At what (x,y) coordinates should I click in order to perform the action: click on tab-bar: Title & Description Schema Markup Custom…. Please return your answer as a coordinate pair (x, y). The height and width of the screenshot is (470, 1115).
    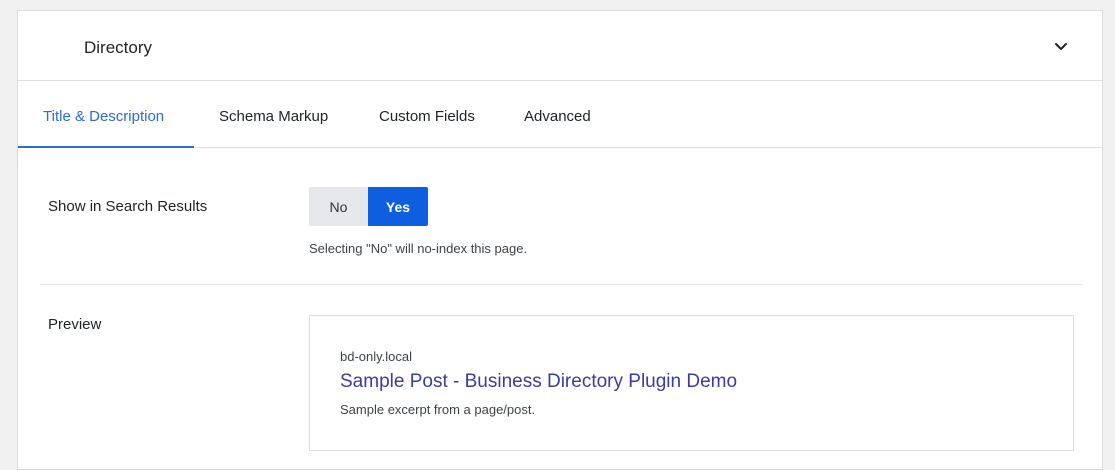
    Looking at the image, I should click on (560, 115).